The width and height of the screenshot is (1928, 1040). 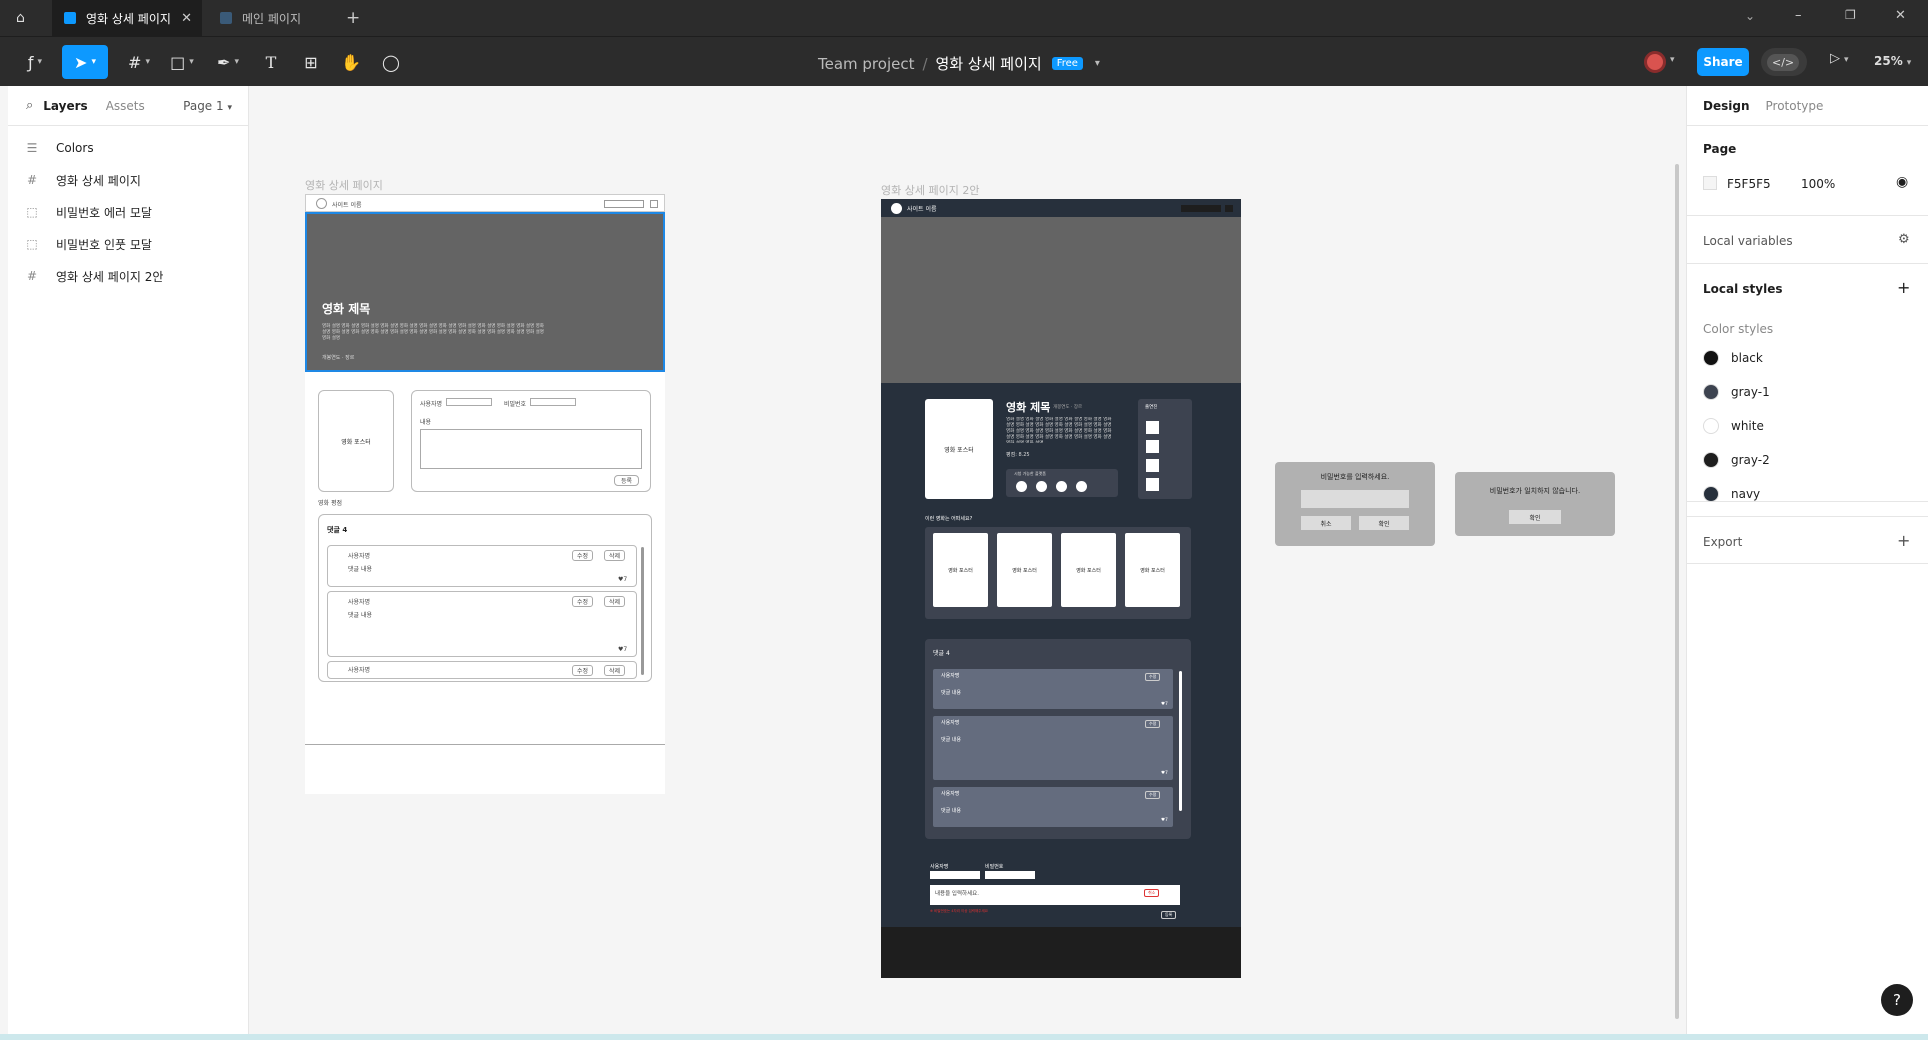 I want to click on password-input-modal: 비밀번호를 입력하세요. 취소 확인, so click(x=1355, y=504).